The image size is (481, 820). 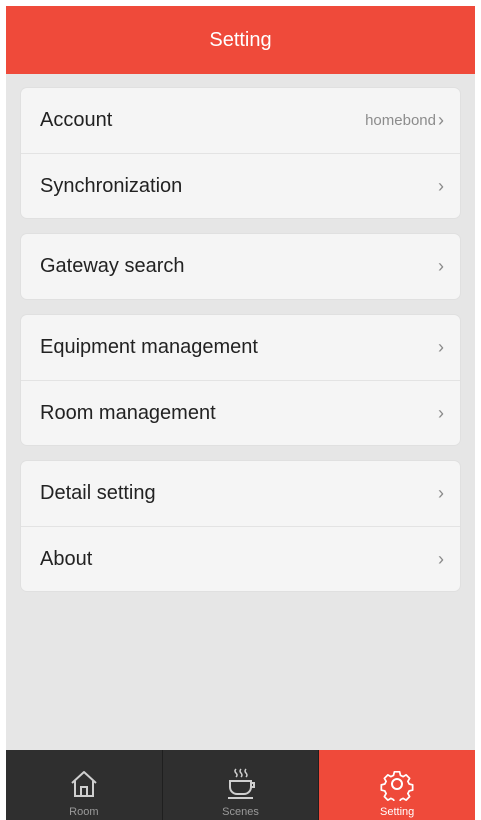 What do you see at coordinates (149, 347) in the screenshot?
I see `equipment-management-label: Equipment management` at bounding box center [149, 347].